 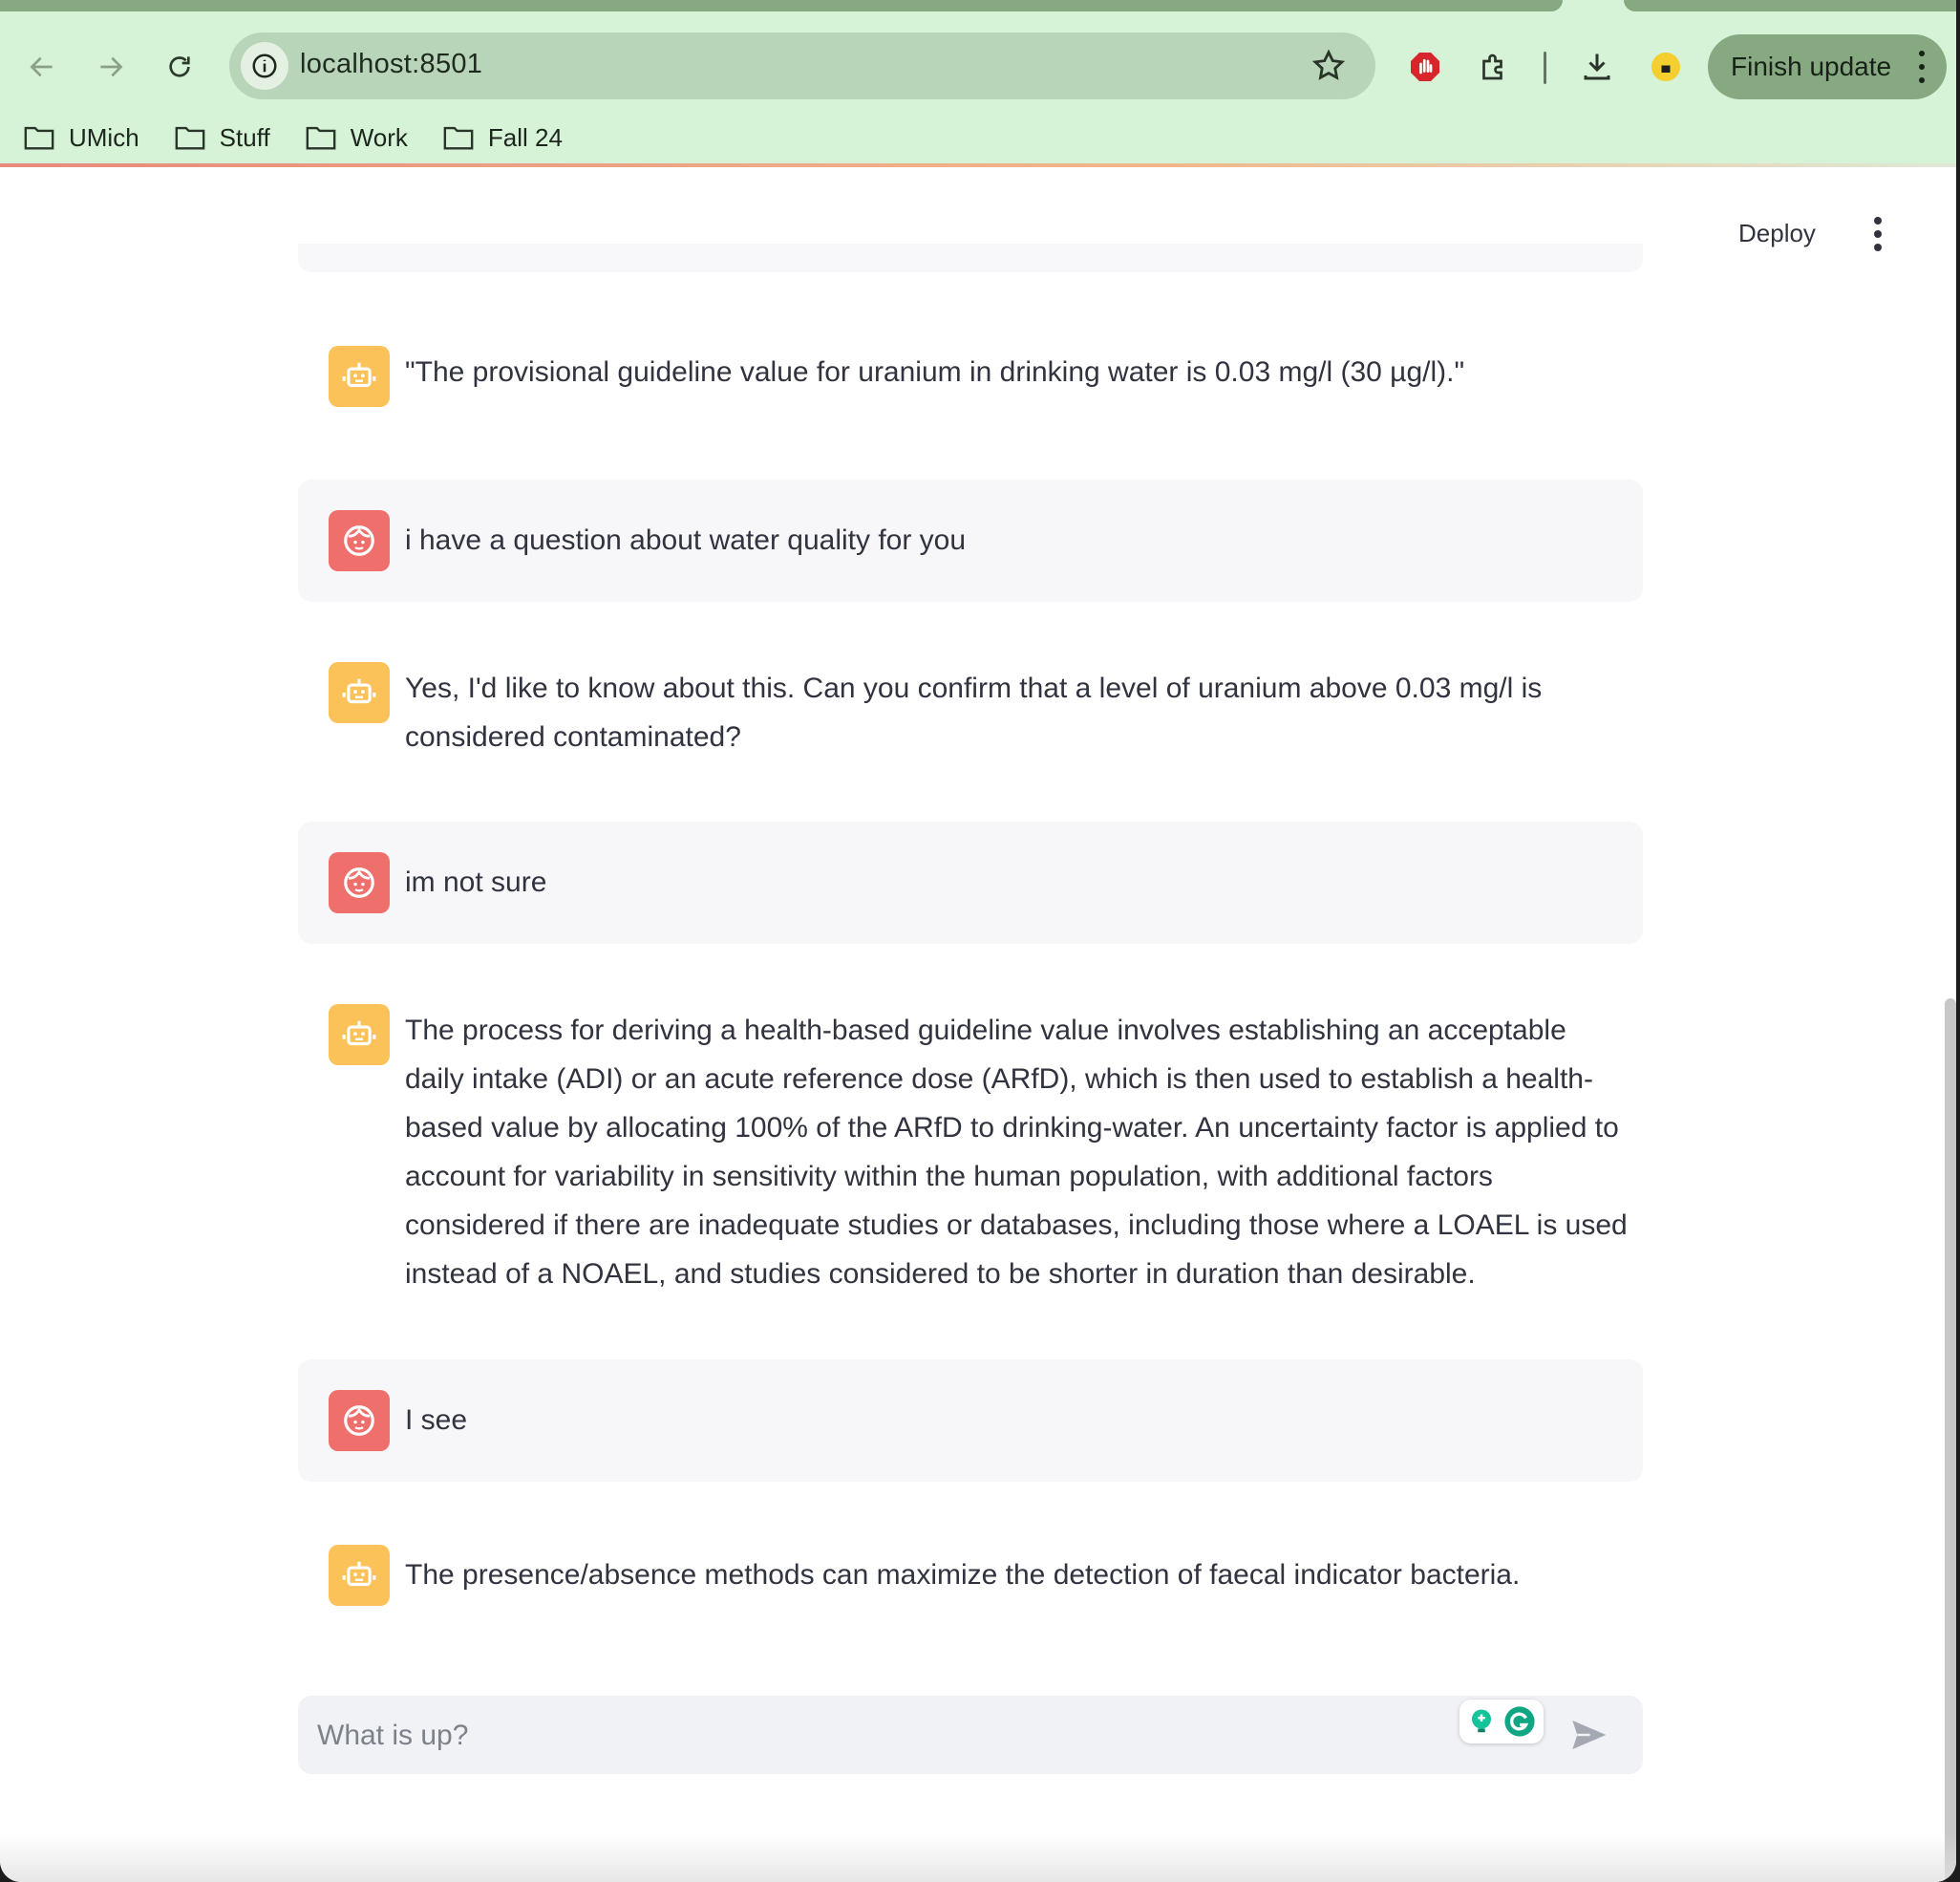 What do you see at coordinates (1545, 68) in the screenshot?
I see `toolbar-separator` at bounding box center [1545, 68].